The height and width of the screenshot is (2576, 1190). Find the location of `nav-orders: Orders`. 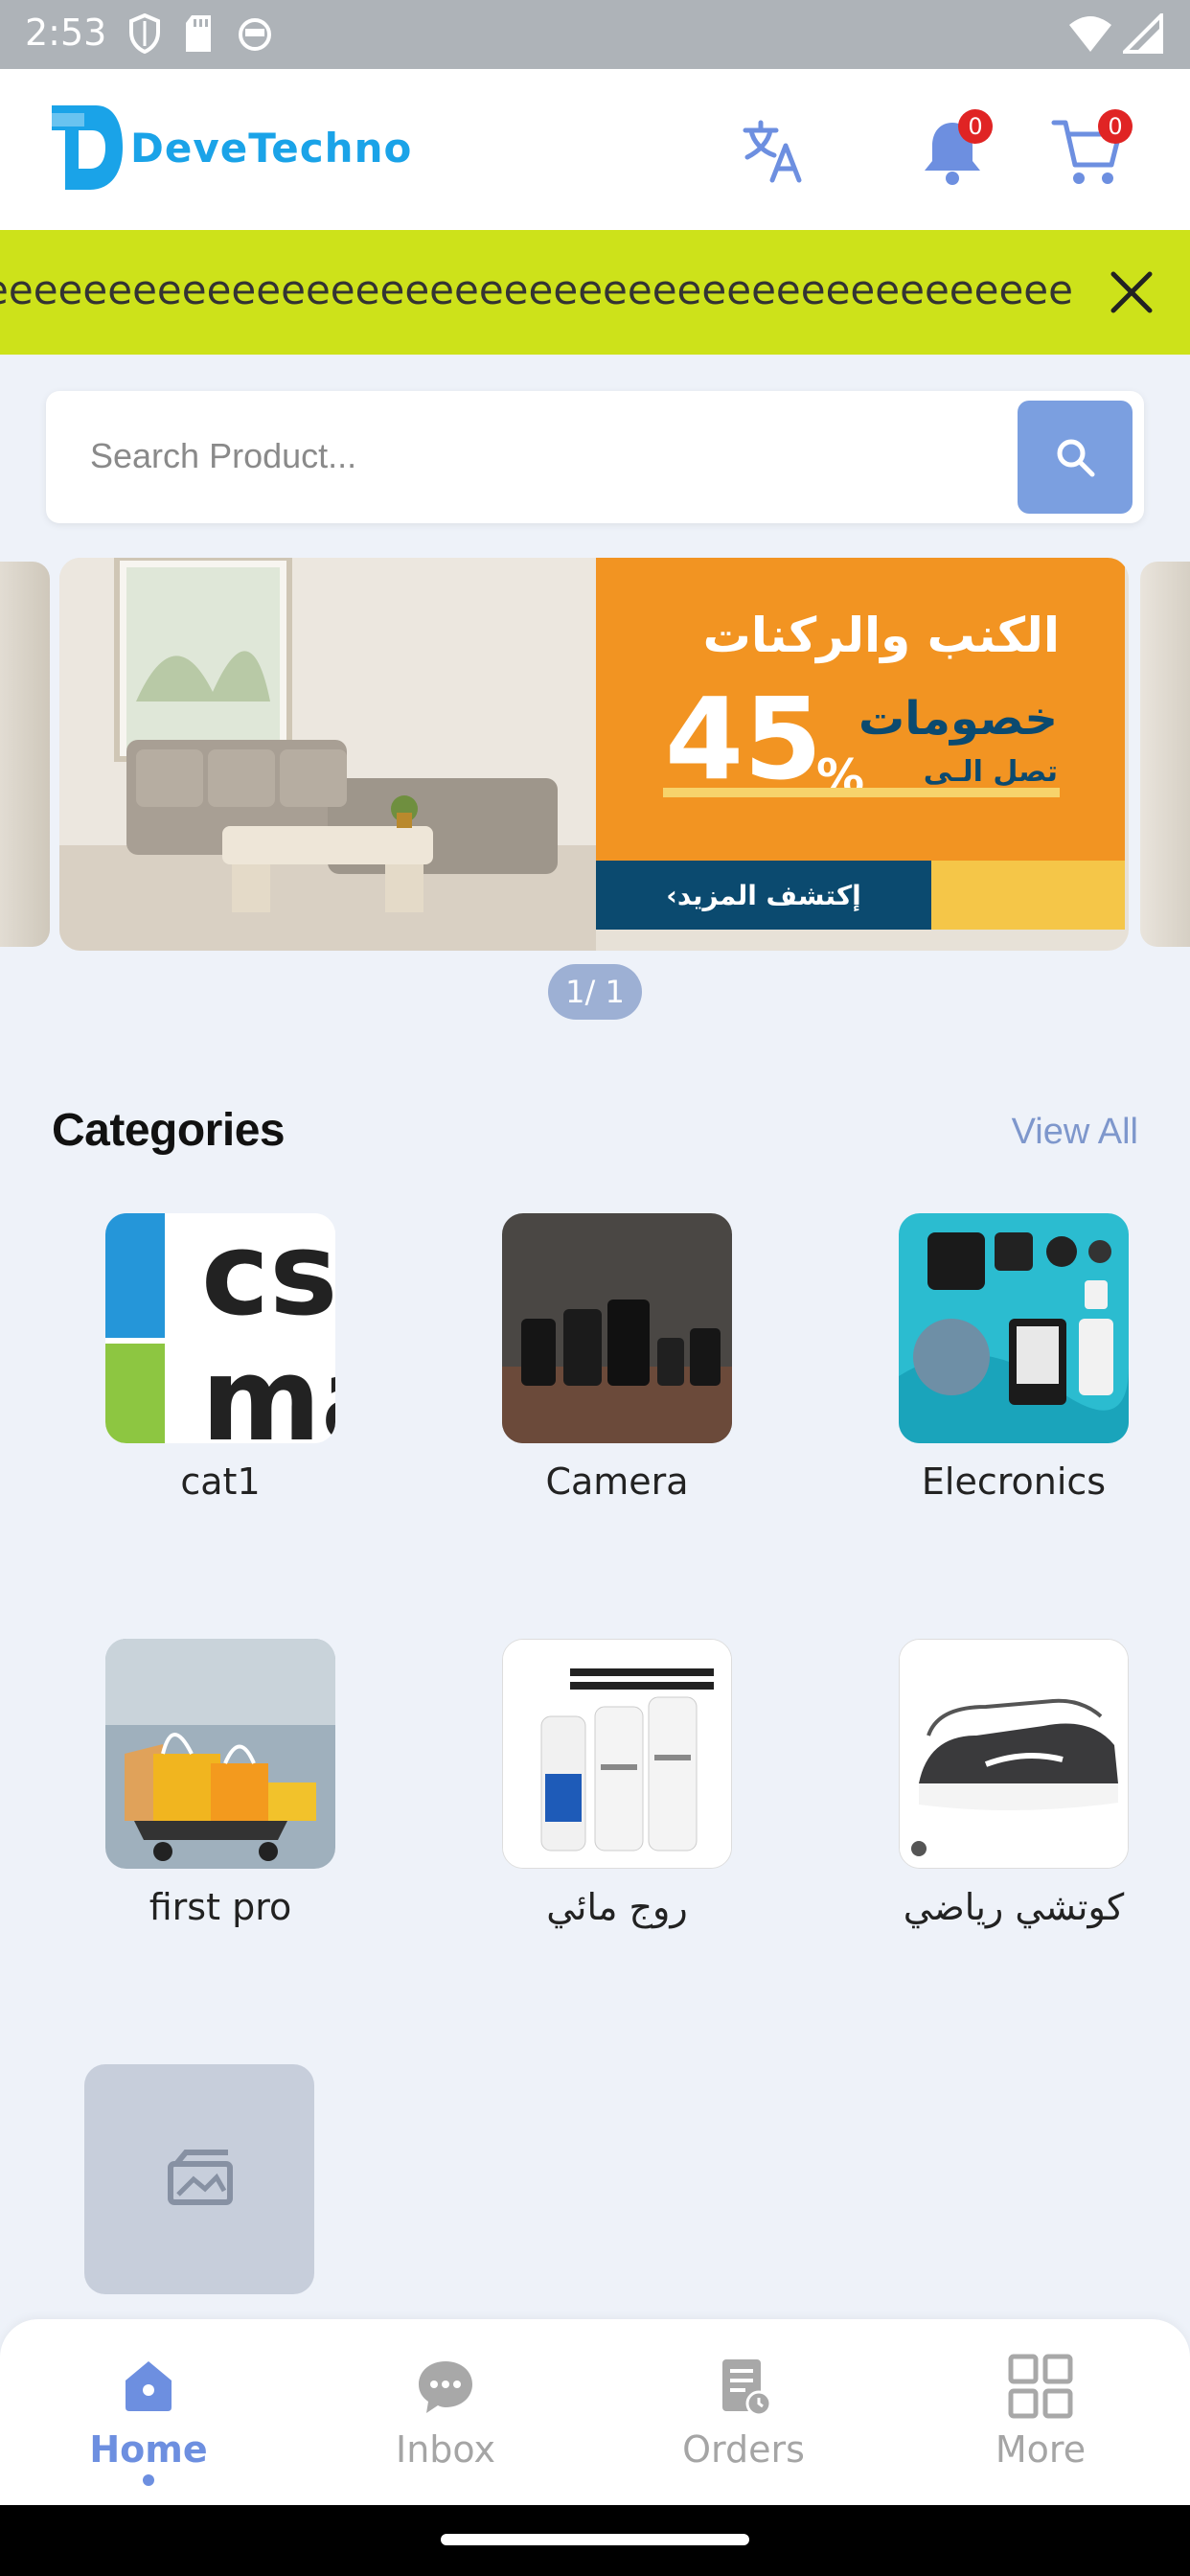

nav-orders: Orders is located at coordinates (744, 2409).